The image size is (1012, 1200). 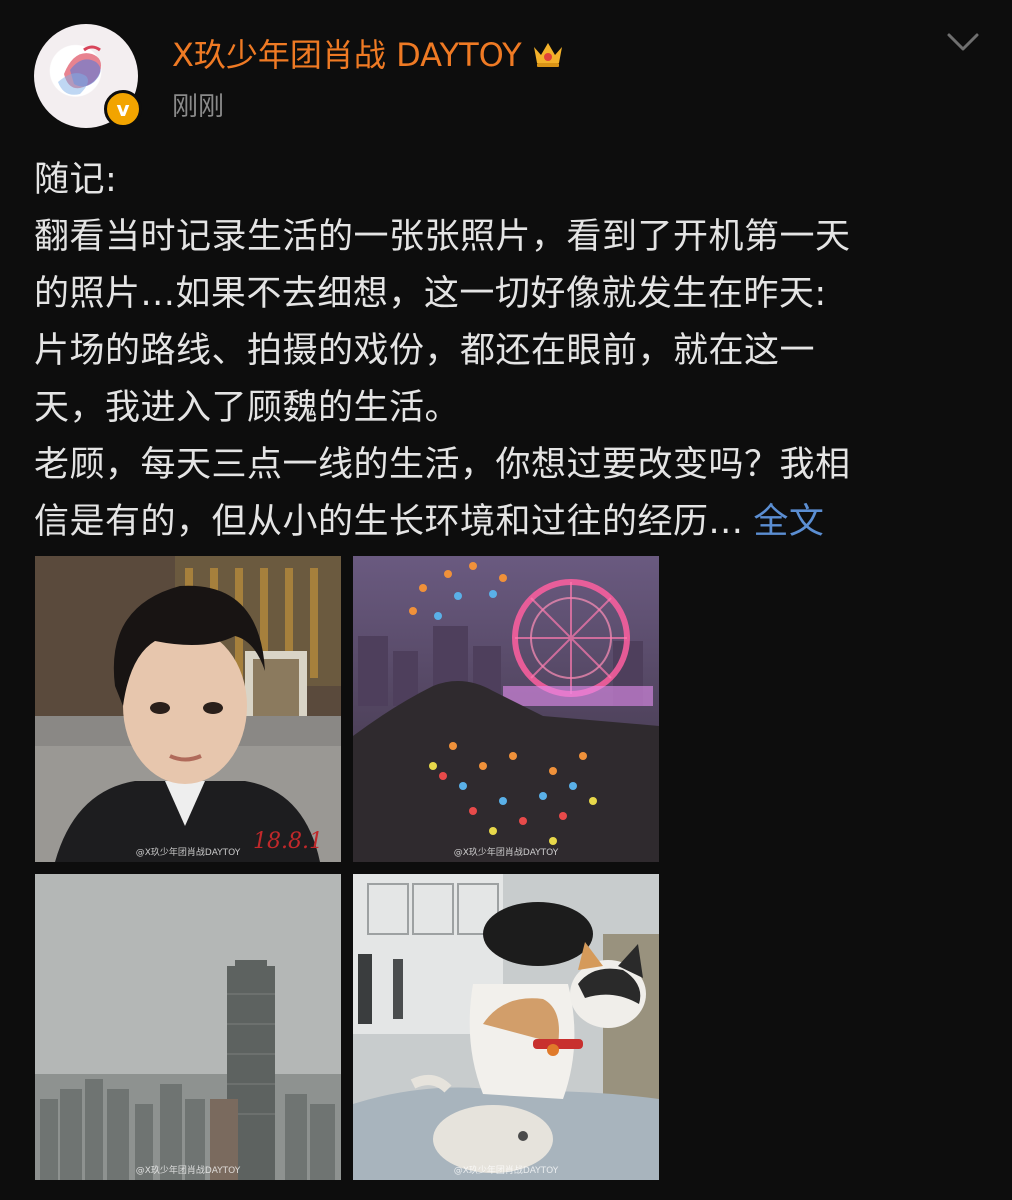 I want to click on post-line: 老顾，每天三点一线的生活，你想过要改变吗？我相, so click(x=442, y=465).